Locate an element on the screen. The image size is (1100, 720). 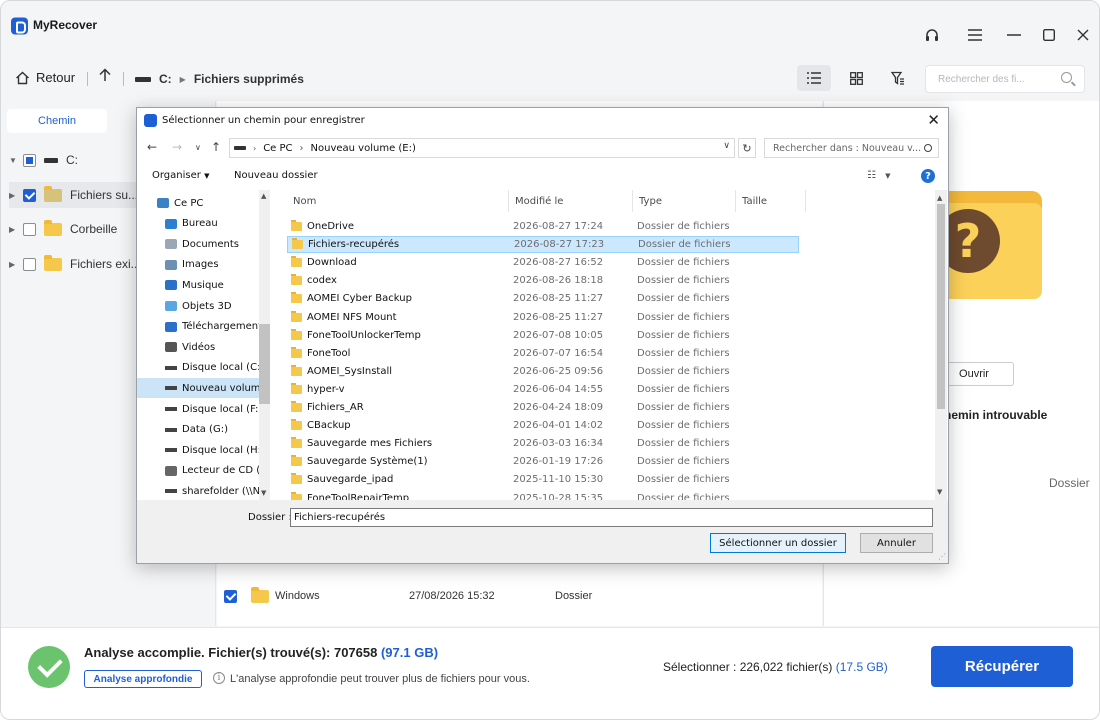
row-checkbox is located at coordinates (230, 596).